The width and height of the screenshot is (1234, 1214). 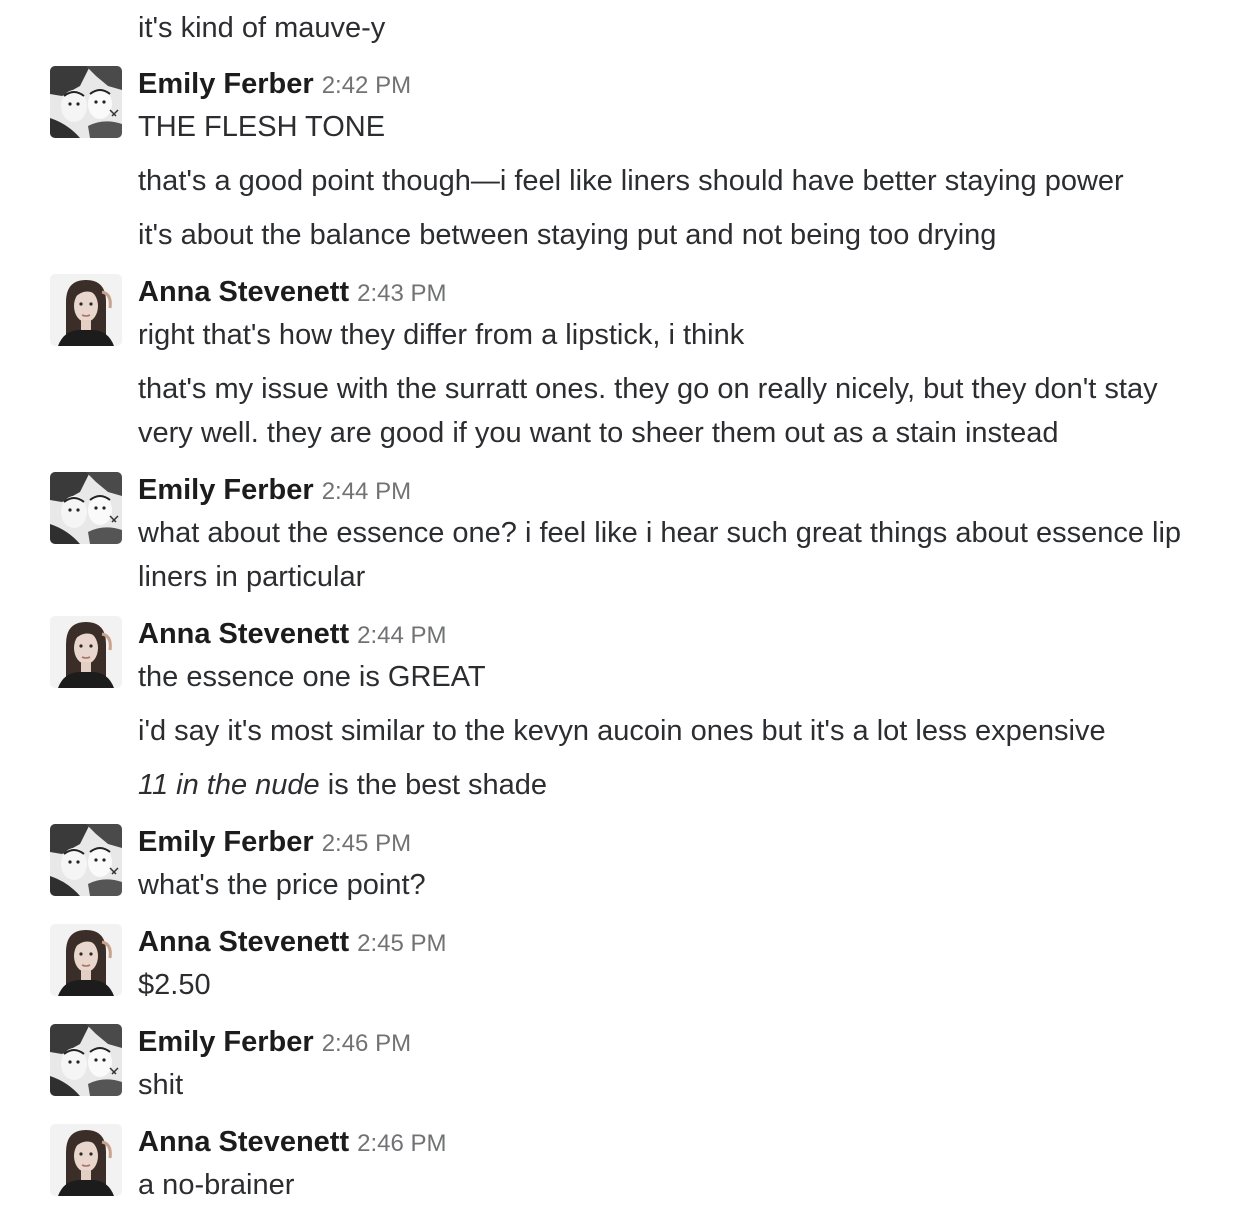 What do you see at coordinates (216, 1185) in the screenshot?
I see `message-text: a no-brainer` at bounding box center [216, 1185].